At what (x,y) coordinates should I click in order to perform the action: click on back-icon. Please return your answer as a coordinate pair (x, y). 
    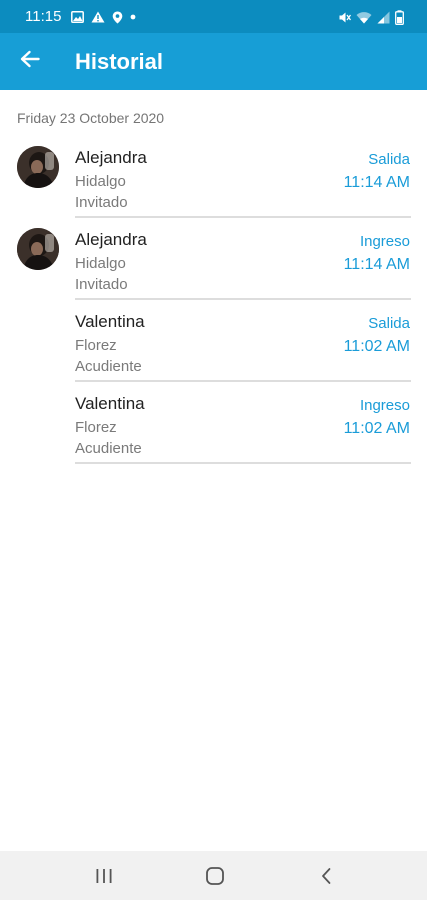
    Looking at the image, I should click on (326, 876).